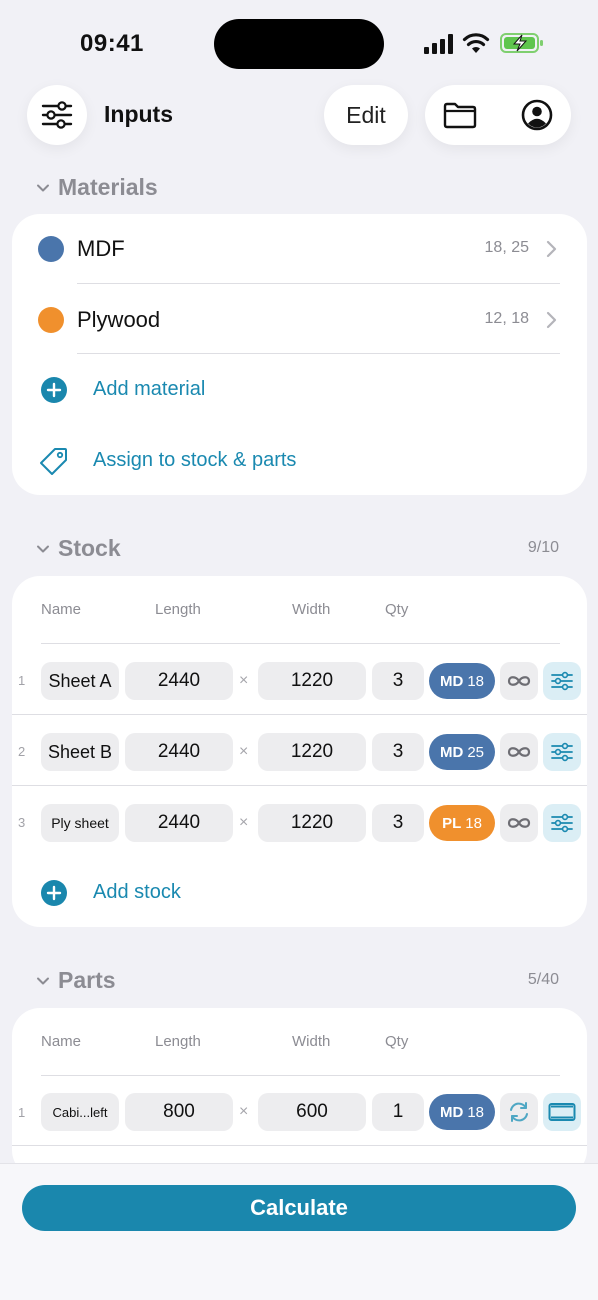 This screenshot has height=1300, width=598. Describe the element at coordinates (61, 1041) in the screenshot. I see `column-header-name: Name` at that location.